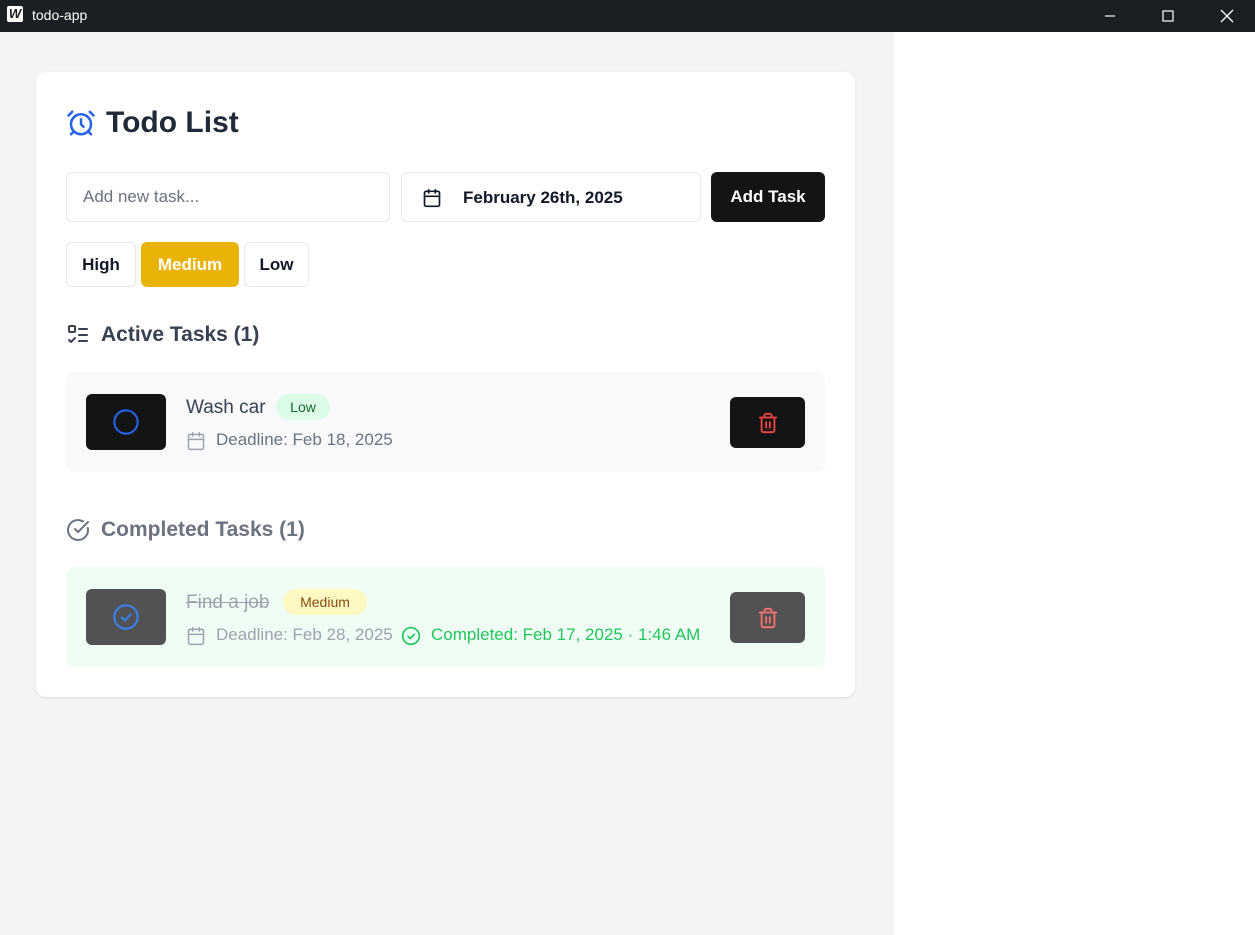 This screenshot has width=1255, height=935. What do you see at coordinates (325, 602) in the screenshot?
I see `priority-badge: Medium` at bounding box center [325, 602].